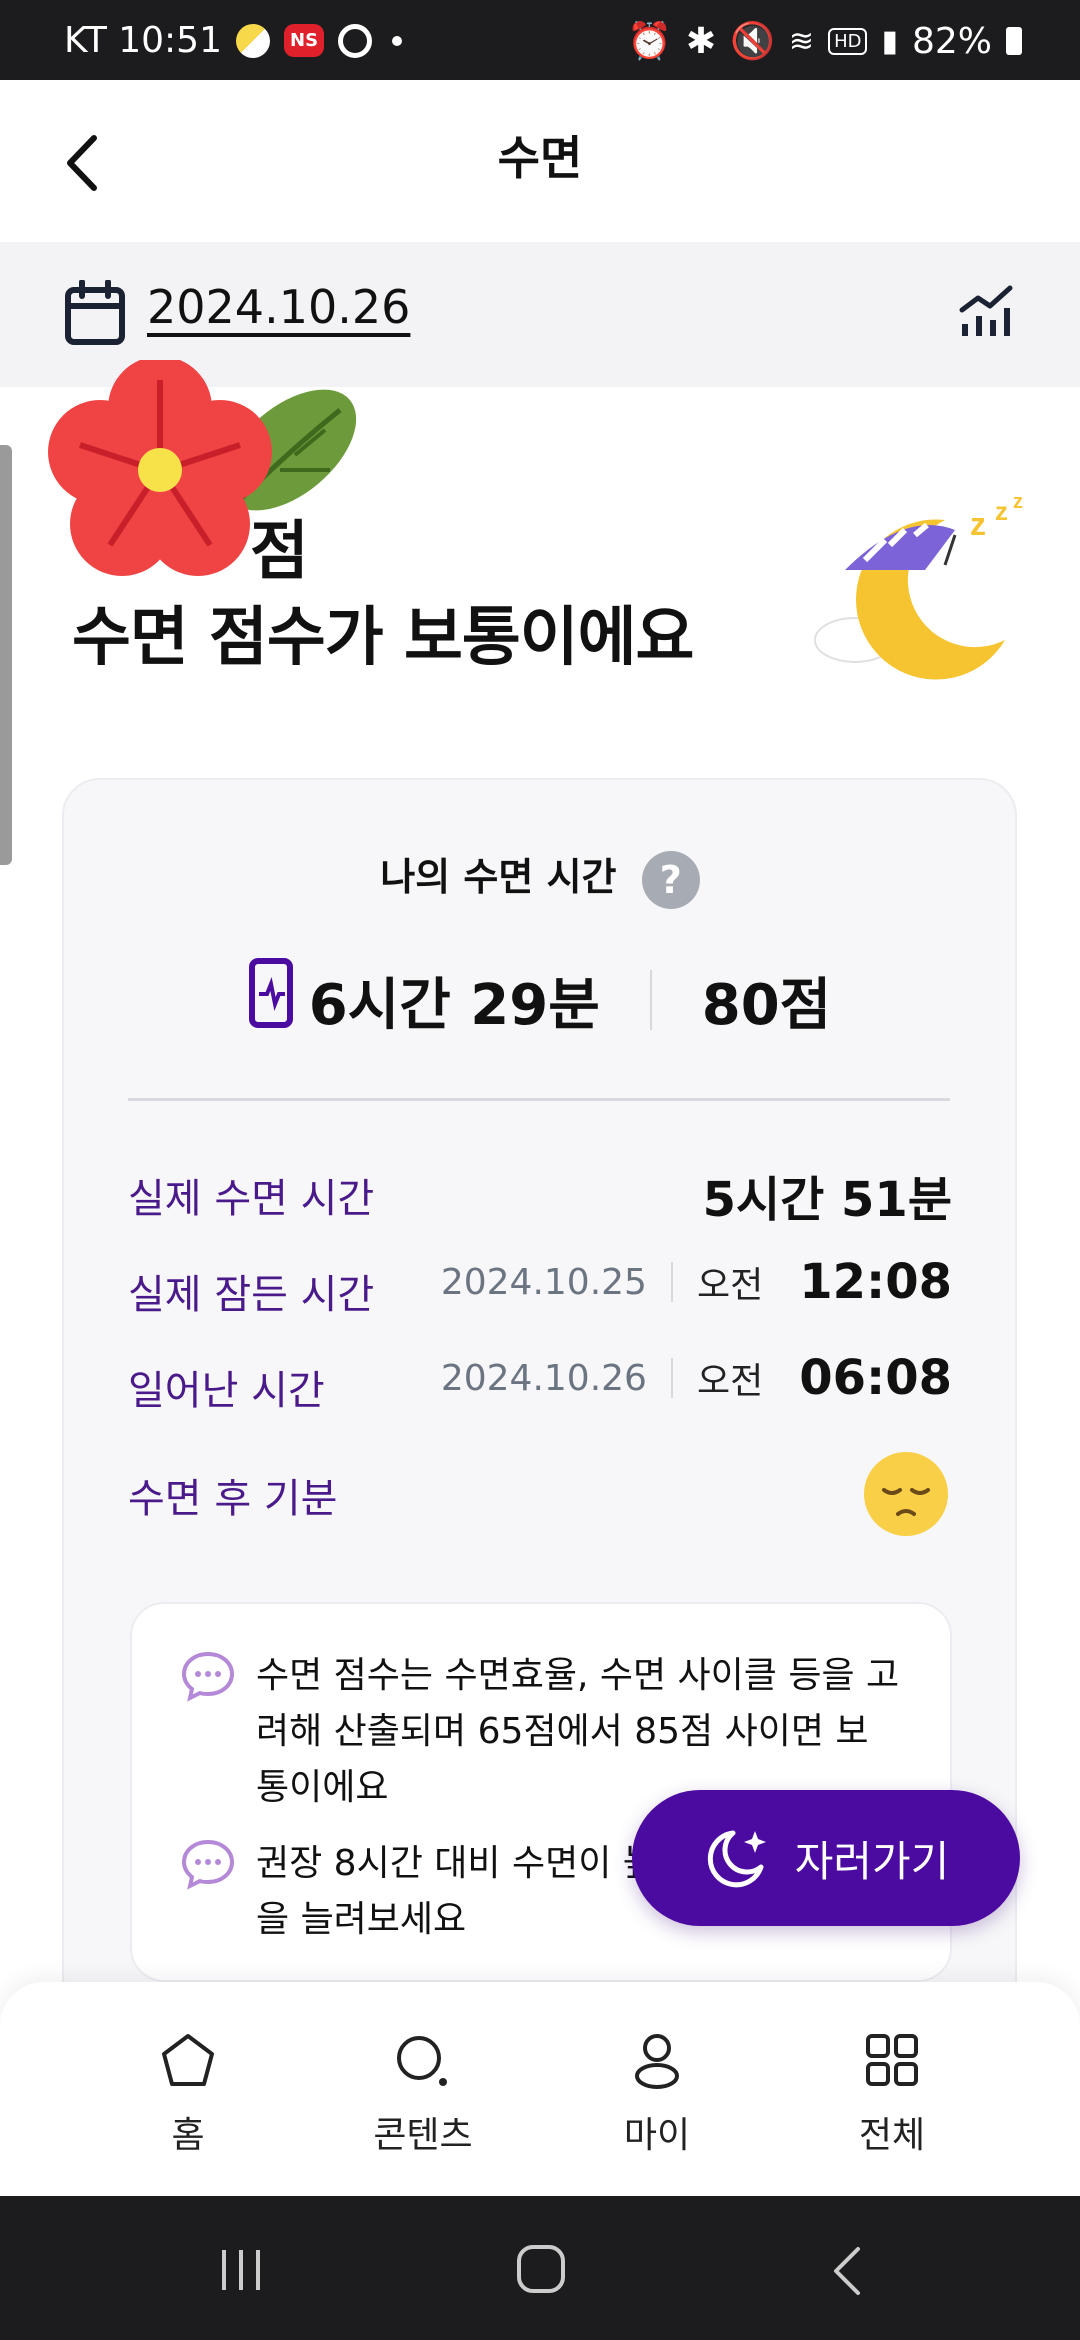 Image resolution: width=1080 pixels, height=2340 pixels. I want to click on fell-asleep-date: 2024.10.25, so click(543, 1282).